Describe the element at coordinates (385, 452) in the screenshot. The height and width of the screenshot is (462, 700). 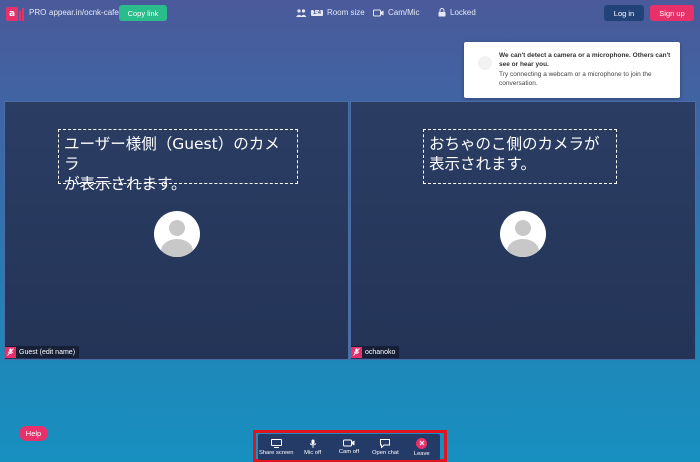
I see `open-chat-label: Open chat` at that location.